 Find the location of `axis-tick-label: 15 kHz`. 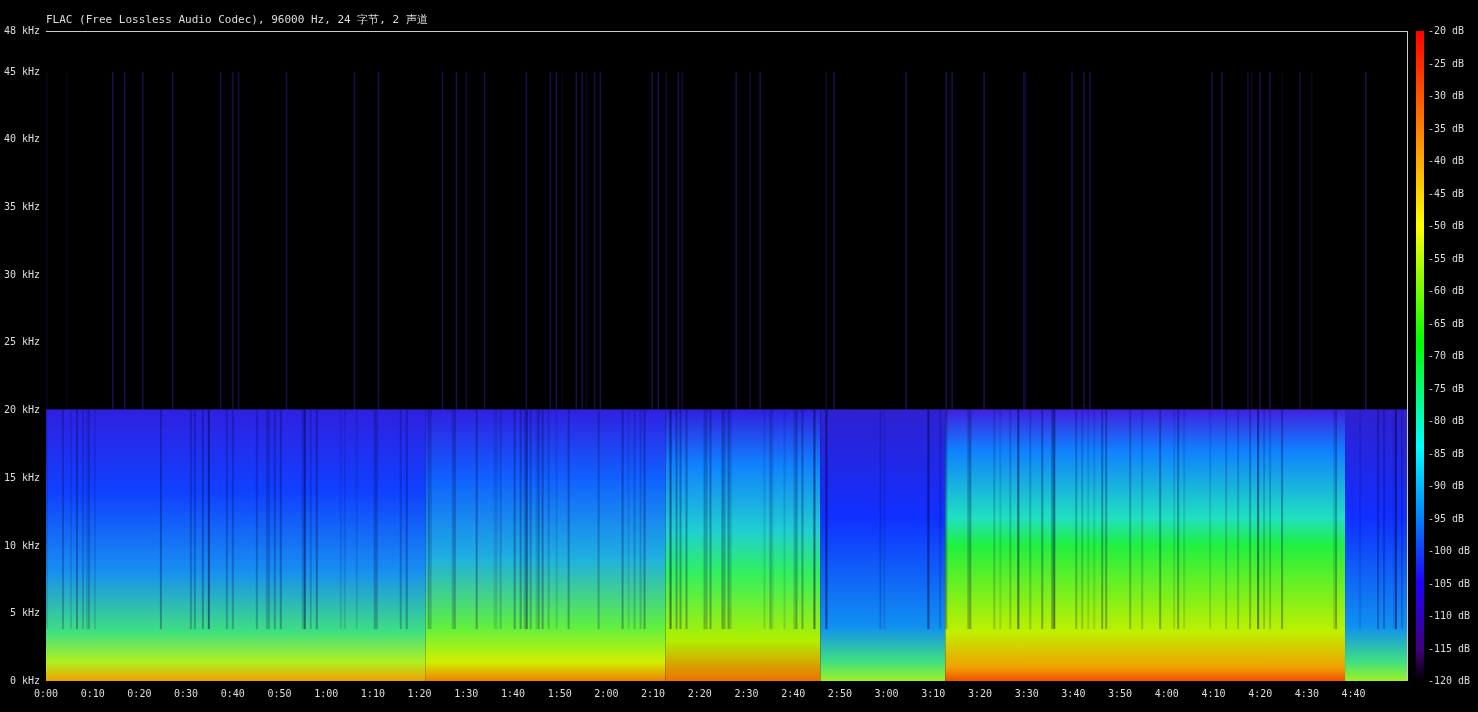

axis-tick-label: 15 kHz is located at coordinates (21, 477).